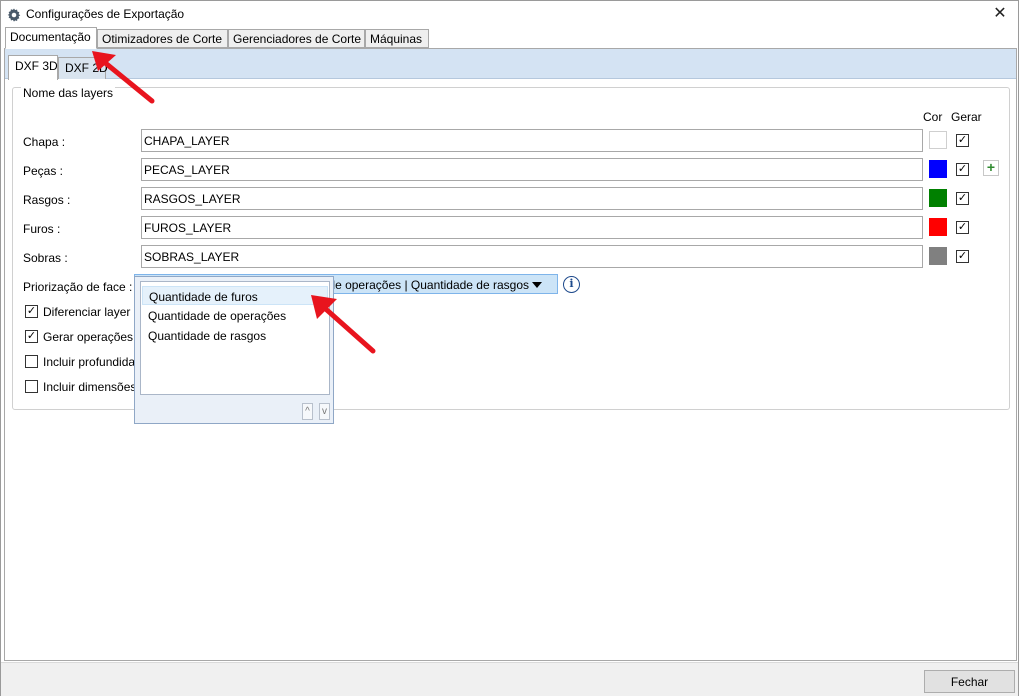 The image size is (1019, 696). Describe the element at coordinates (962, 140) in the screenshot. I see `chapa-gerar-checkbox` at that location.